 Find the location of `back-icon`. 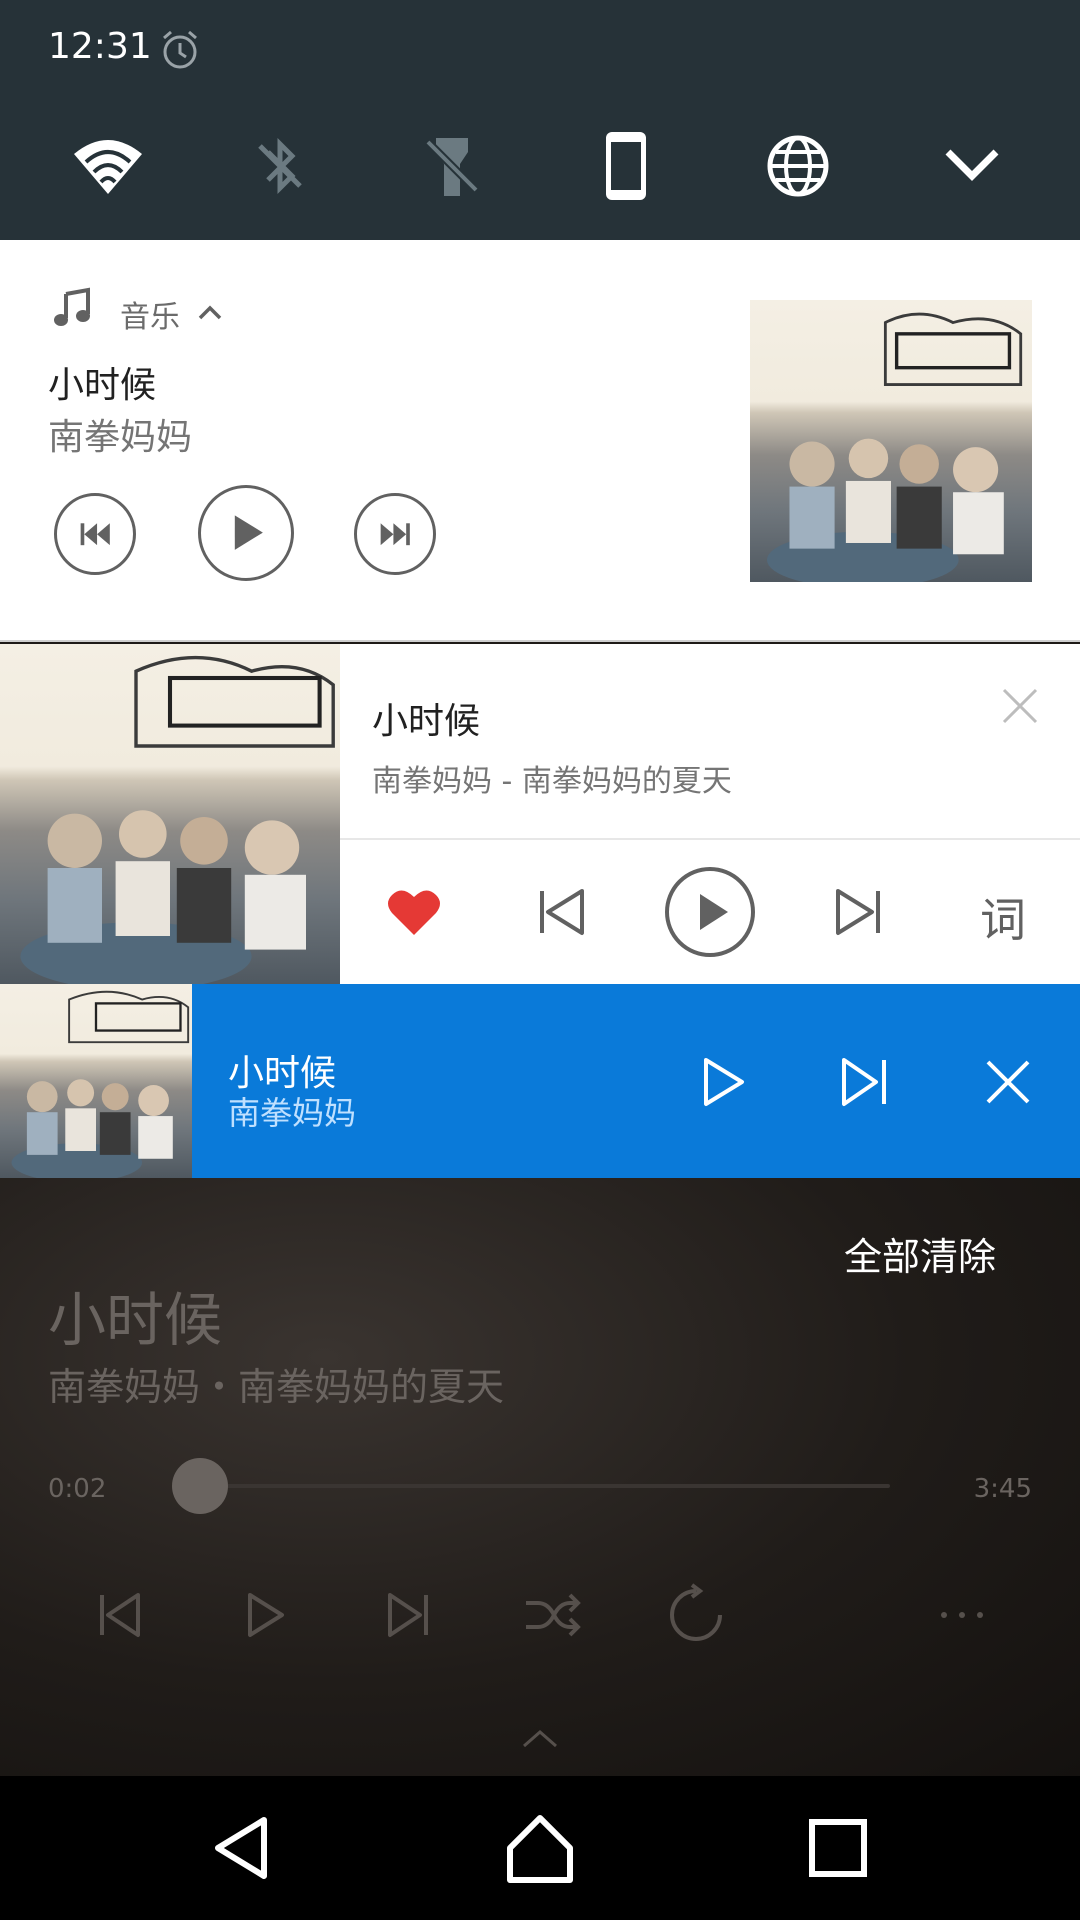

back-icon is located at coordinates (242, 1848).